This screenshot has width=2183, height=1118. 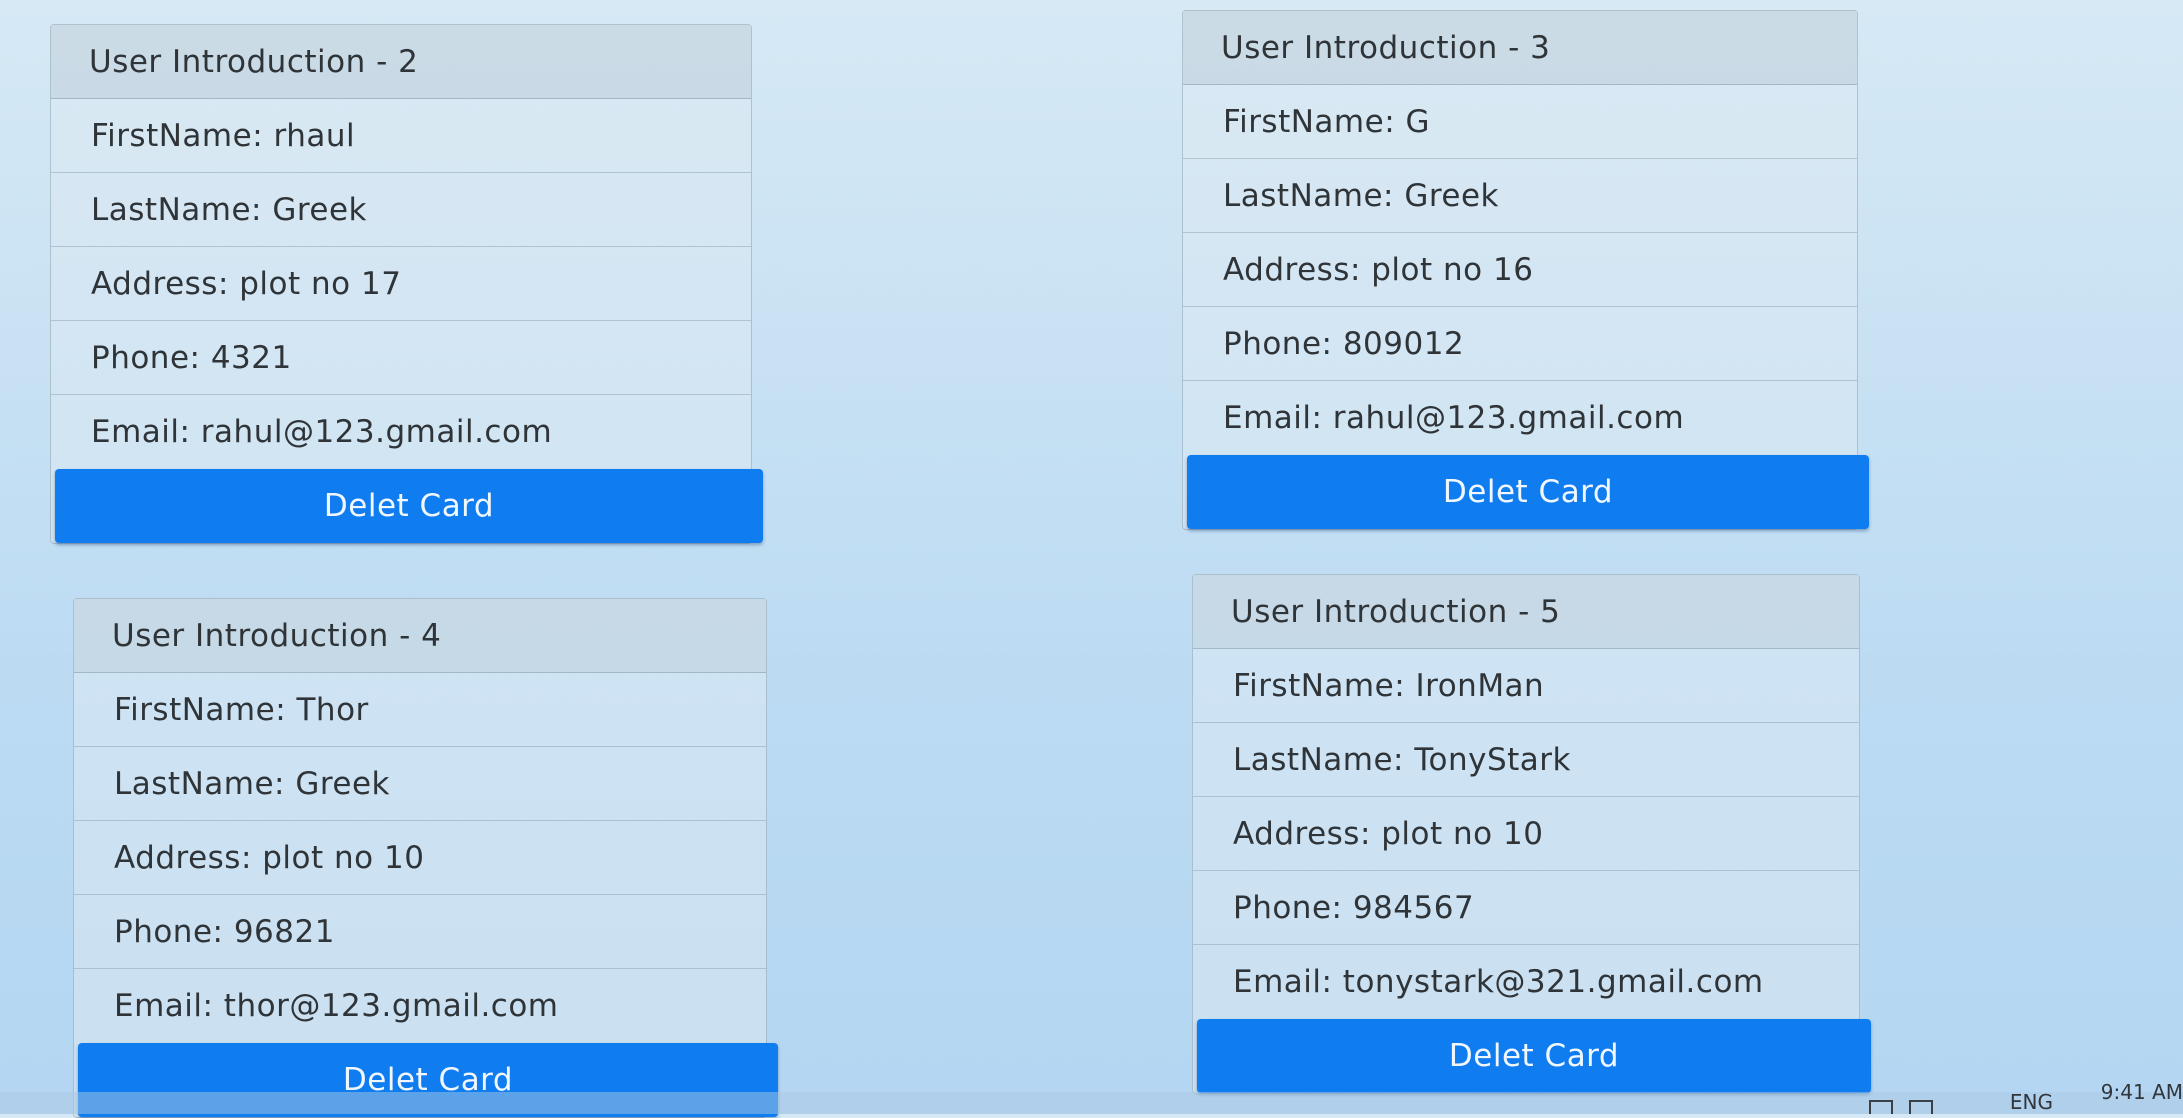 What do you see at coordinates (1526, 686) in the screenshot?
I see `first-name-field: FirstName: IronMan` at bounding box center [1526, 686].